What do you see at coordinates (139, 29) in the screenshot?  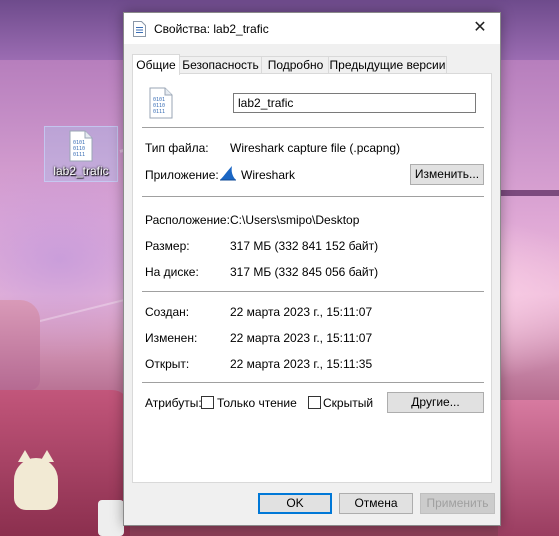 I see `file-icon` at bounding box center [139, 29].